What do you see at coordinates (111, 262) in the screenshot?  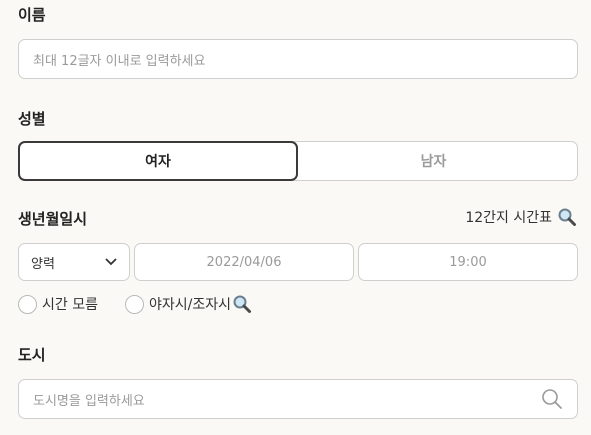 I see `chevron-down-icon` at bounding box center [111, 262].